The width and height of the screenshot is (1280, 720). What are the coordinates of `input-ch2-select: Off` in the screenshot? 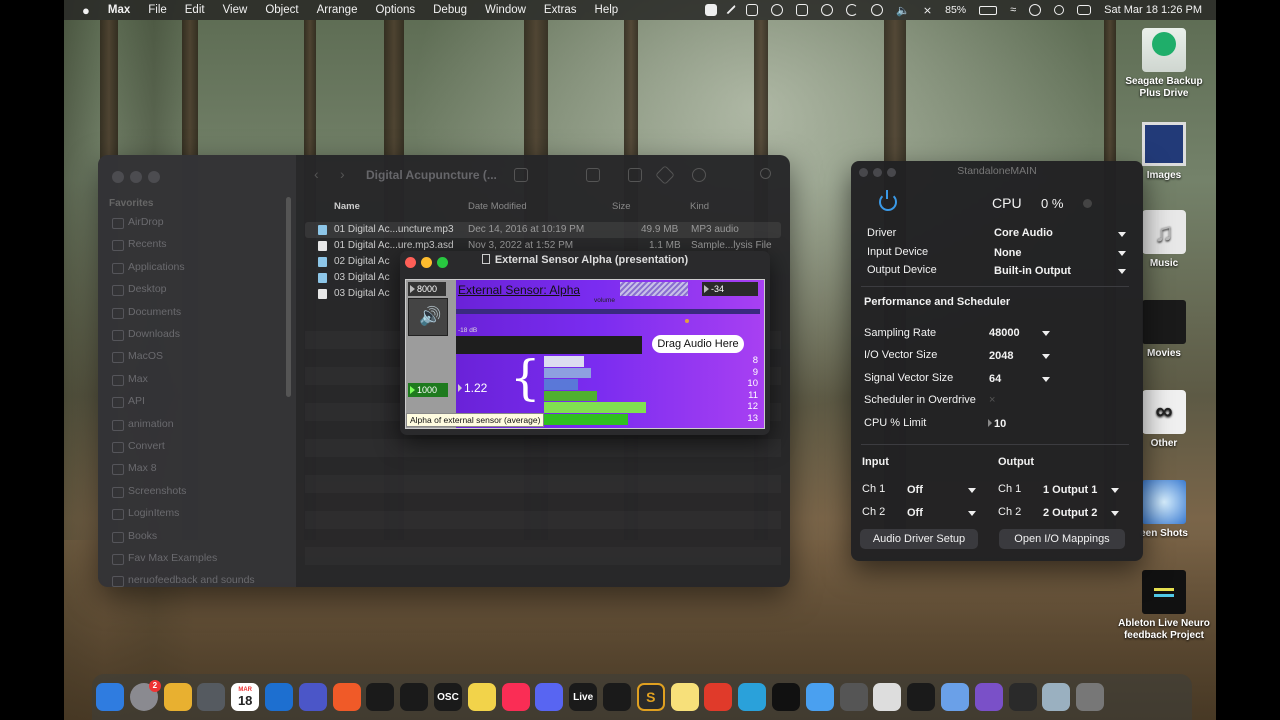 It's located at (915, 513).